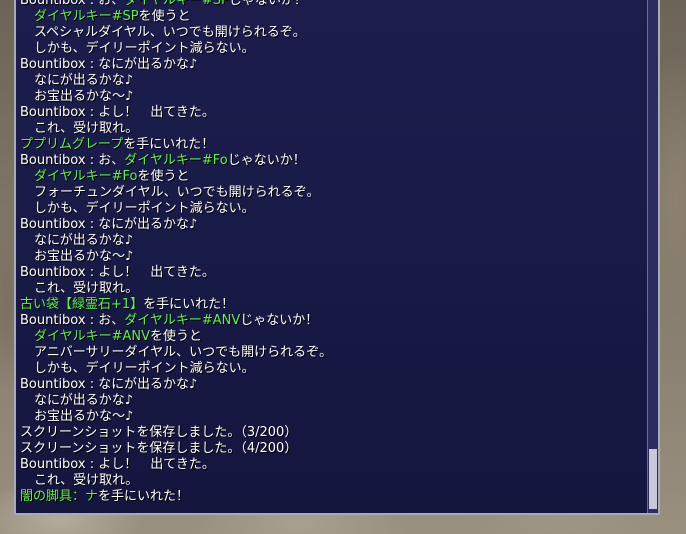  I want to click on chat-highlight-text: 古い袋【緑霊石+1】, so click(82, 304).